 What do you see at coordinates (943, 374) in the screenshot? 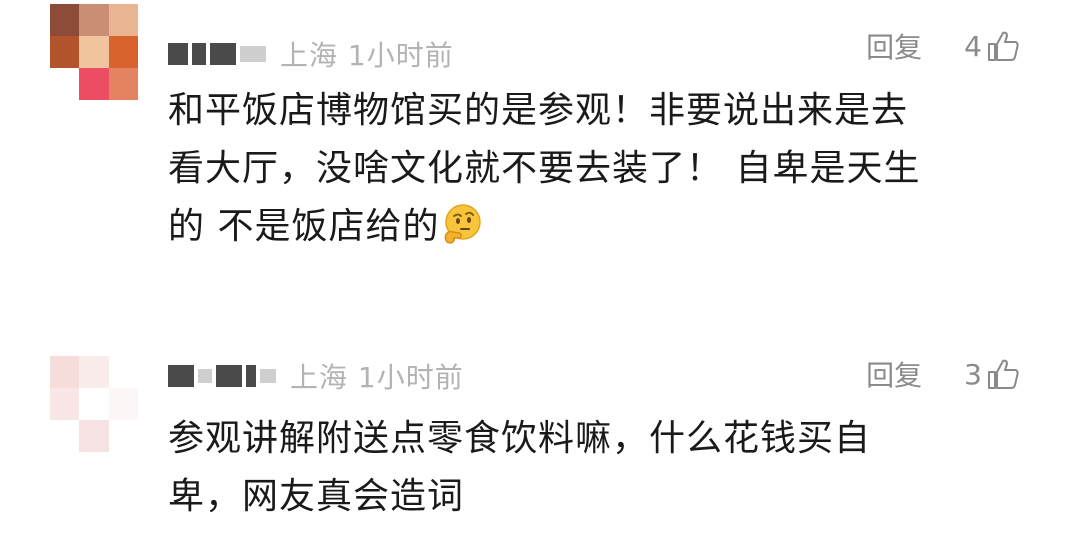
I see `comment-actions: 回复 3` at bounding box center [943, 374].